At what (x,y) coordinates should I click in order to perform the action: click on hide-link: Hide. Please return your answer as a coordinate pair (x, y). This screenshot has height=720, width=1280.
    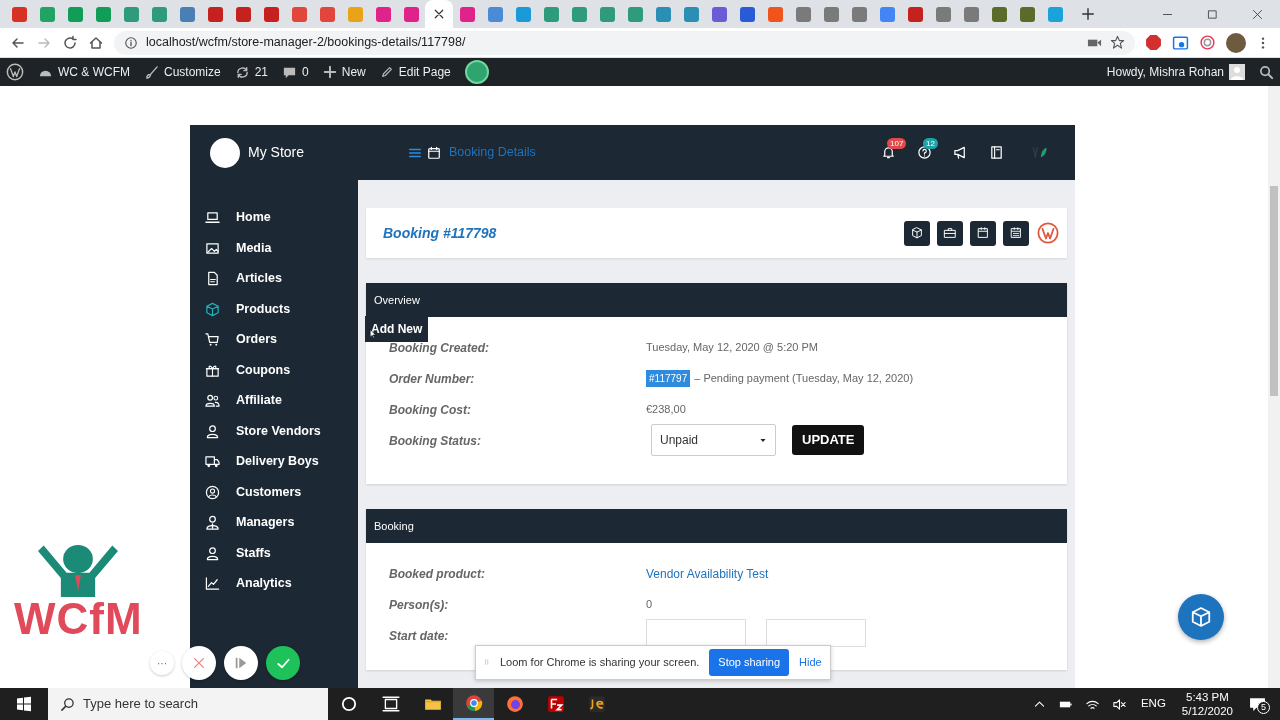
    Looking at the image, I should click on (810, 662).